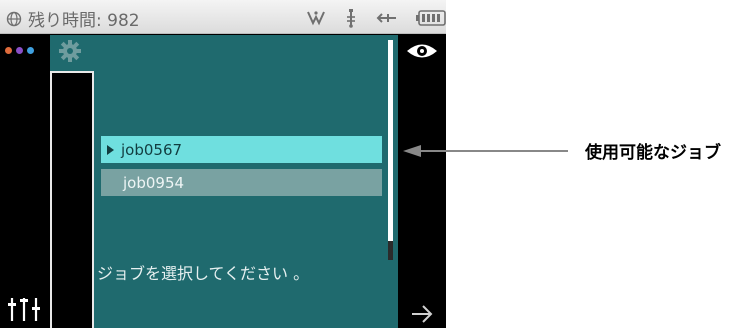 This screenshot has height=328, width=736. I want to click on job-label: job0954, so click(154, 182).